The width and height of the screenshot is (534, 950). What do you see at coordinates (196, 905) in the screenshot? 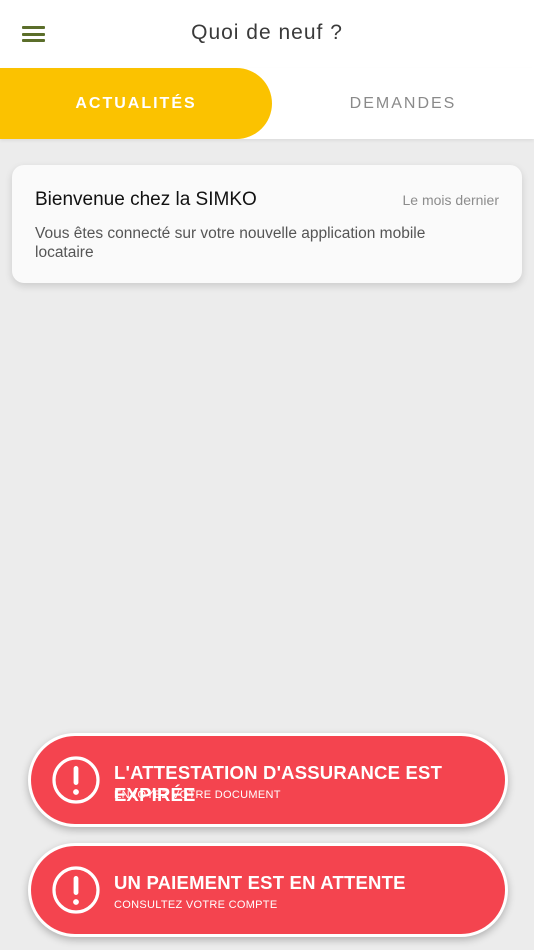
I see `alert-subtitle: CONSULTEZ VOTRE COMPTE` at bounding box center [196, 905].